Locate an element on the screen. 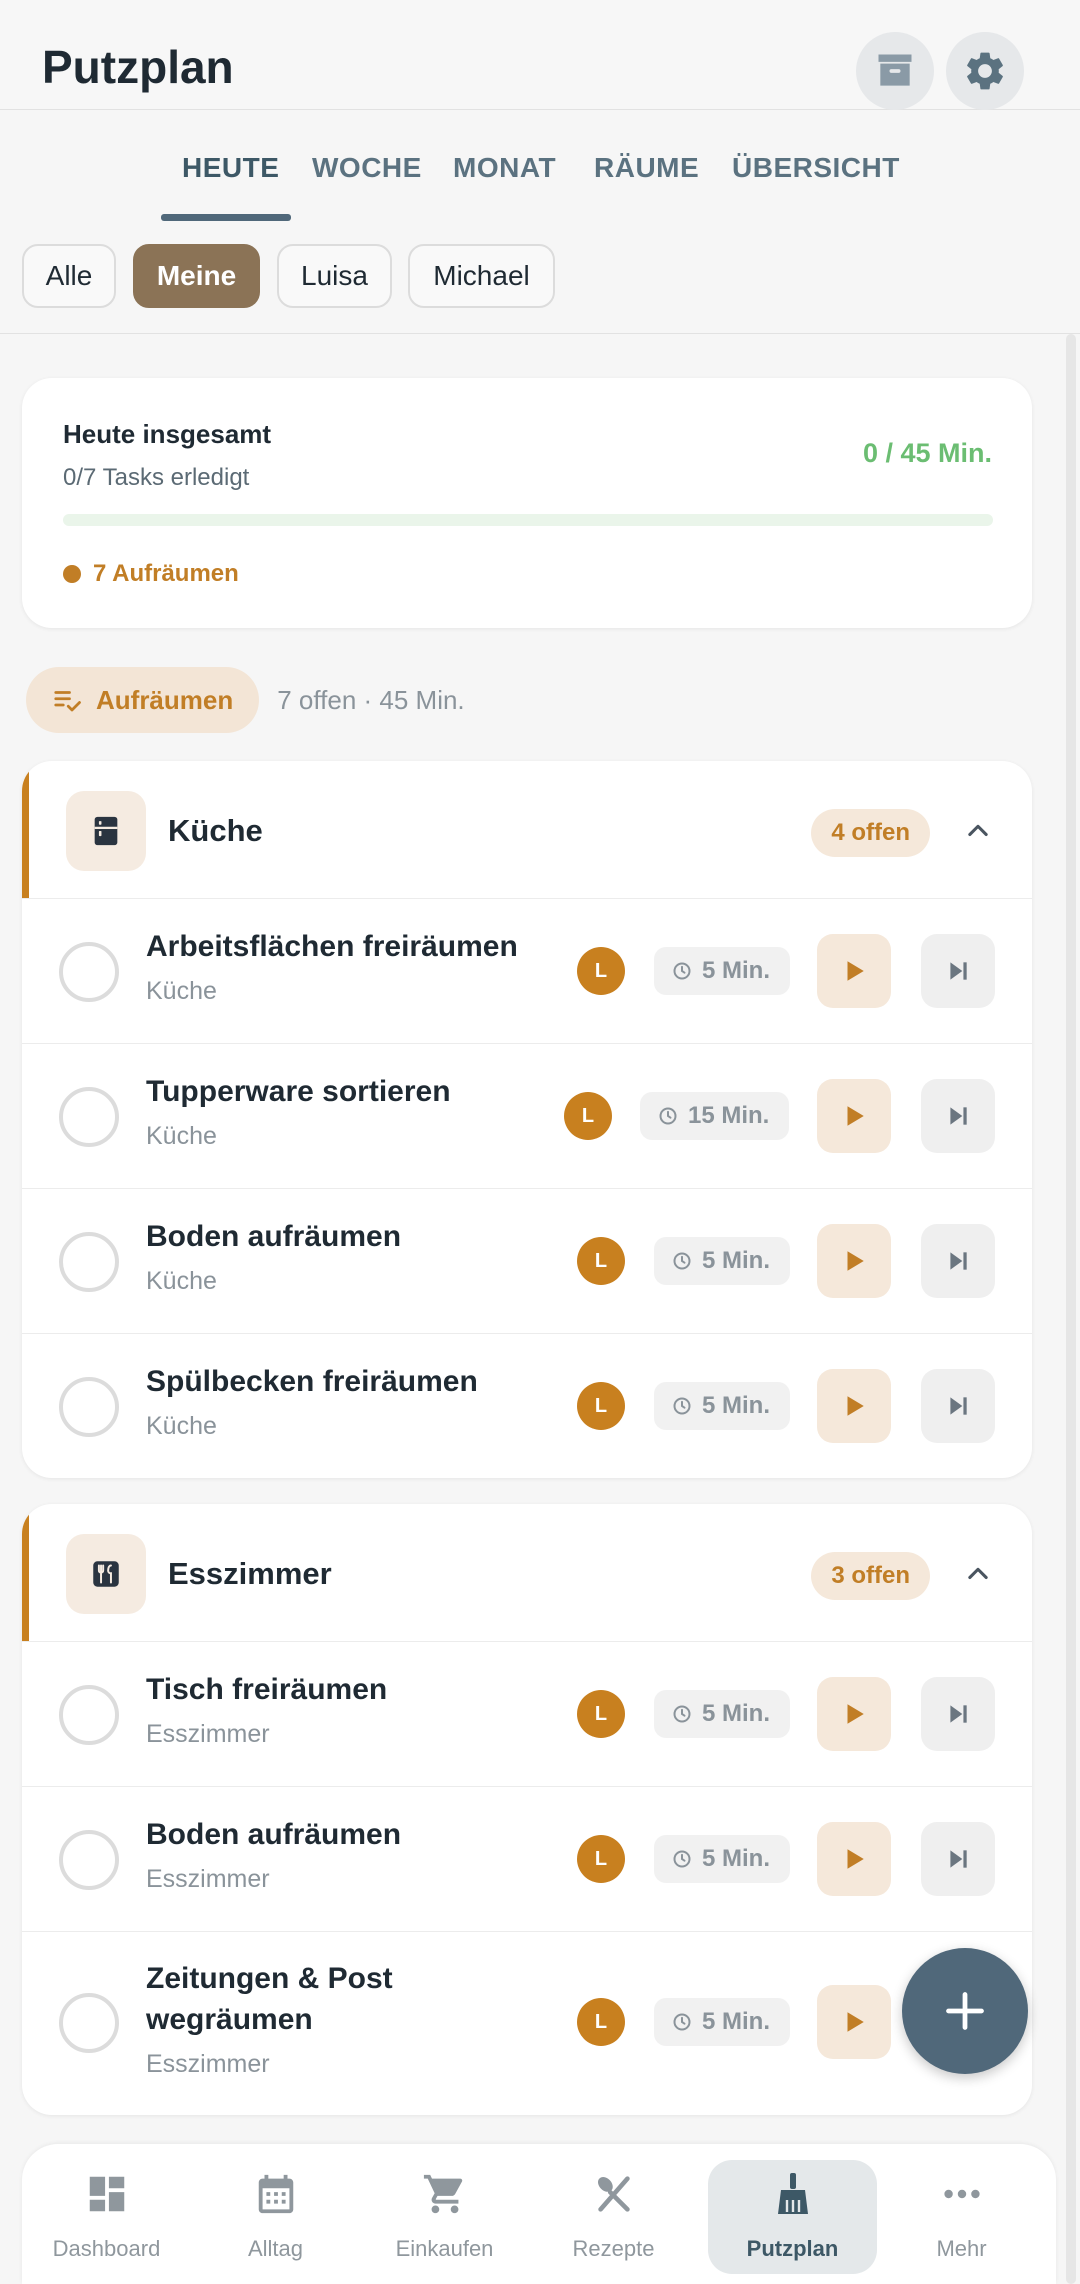  nav-dashboard: Dashboard is located at coordinates (106, 2214).